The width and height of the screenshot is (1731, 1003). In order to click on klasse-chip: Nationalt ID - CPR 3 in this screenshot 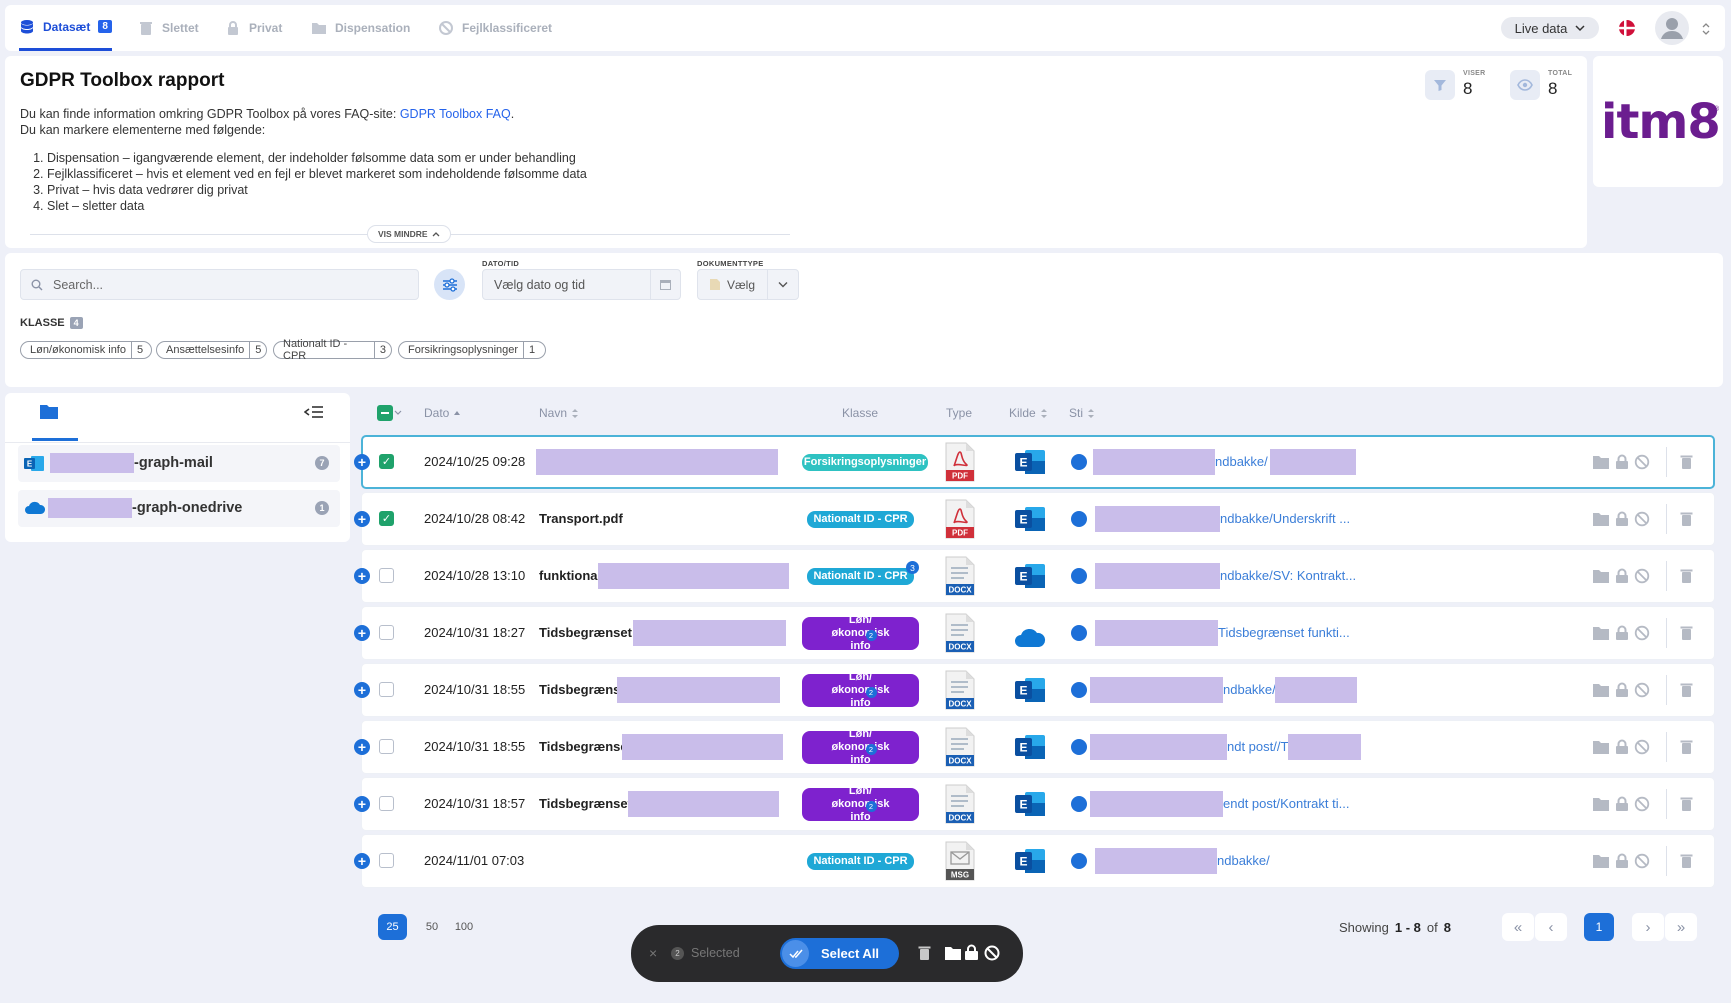, I will do `click(332, 350)`.